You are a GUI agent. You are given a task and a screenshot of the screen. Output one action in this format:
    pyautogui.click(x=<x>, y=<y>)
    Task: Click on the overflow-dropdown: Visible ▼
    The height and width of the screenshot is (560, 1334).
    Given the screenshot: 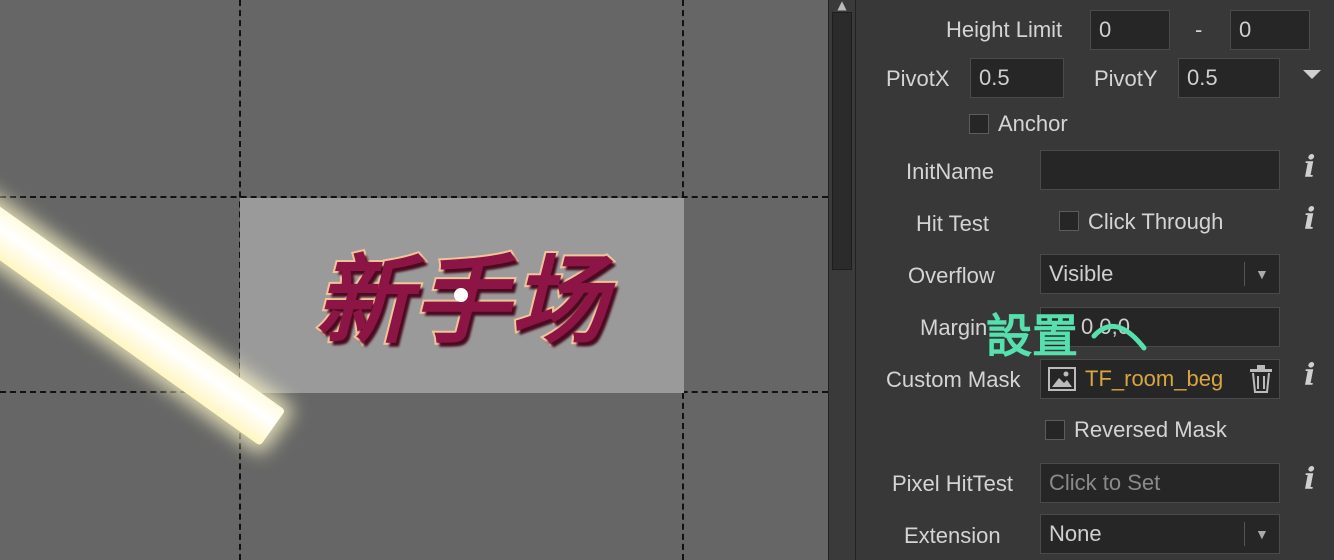 What is the action you would take?
    pyautogui.click(x=1160, y=274)
    